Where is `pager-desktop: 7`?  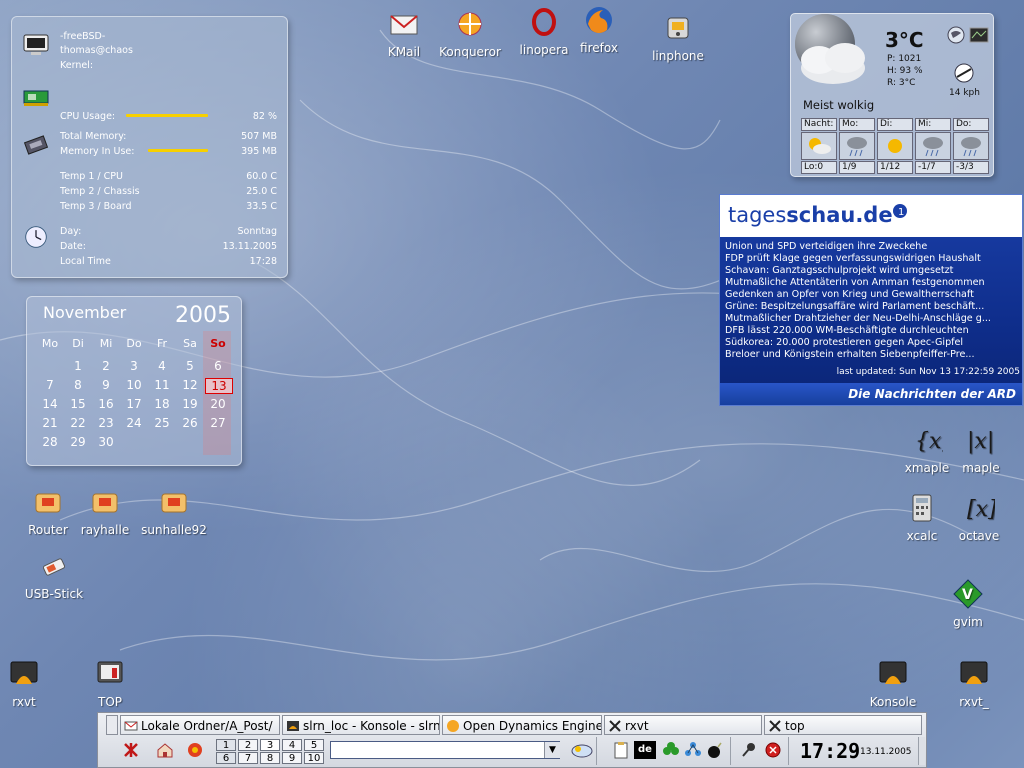
pager-desktop: 7 is located at coordinates (248, 758).